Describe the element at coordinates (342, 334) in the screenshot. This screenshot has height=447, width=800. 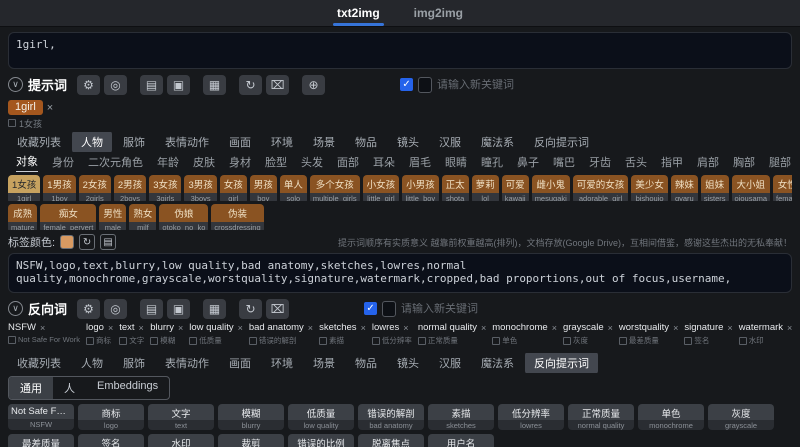
I see `negative-tag-item: sketches × 素描` at that location.